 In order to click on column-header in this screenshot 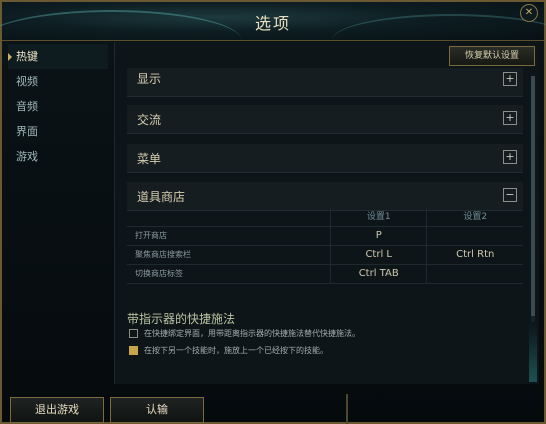, I will do `click(228, 217)`.